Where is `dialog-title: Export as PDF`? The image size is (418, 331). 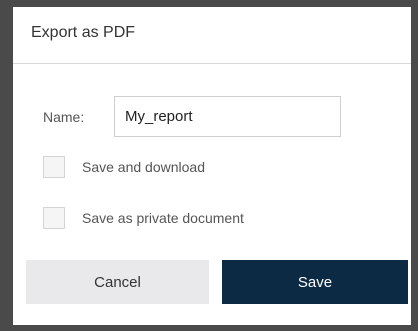 dialog-title: Export as PDF is located at coordinates (83, 32).